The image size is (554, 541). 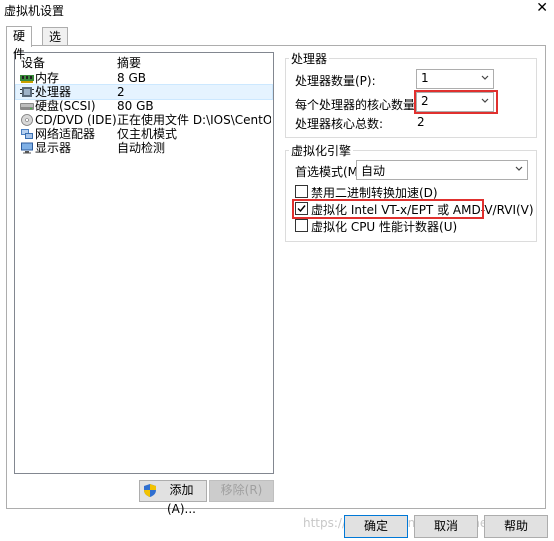 What do you see at coordinates (27, 134) in the screenshot?
I see `network-icon` at bounding box center [27, 134].